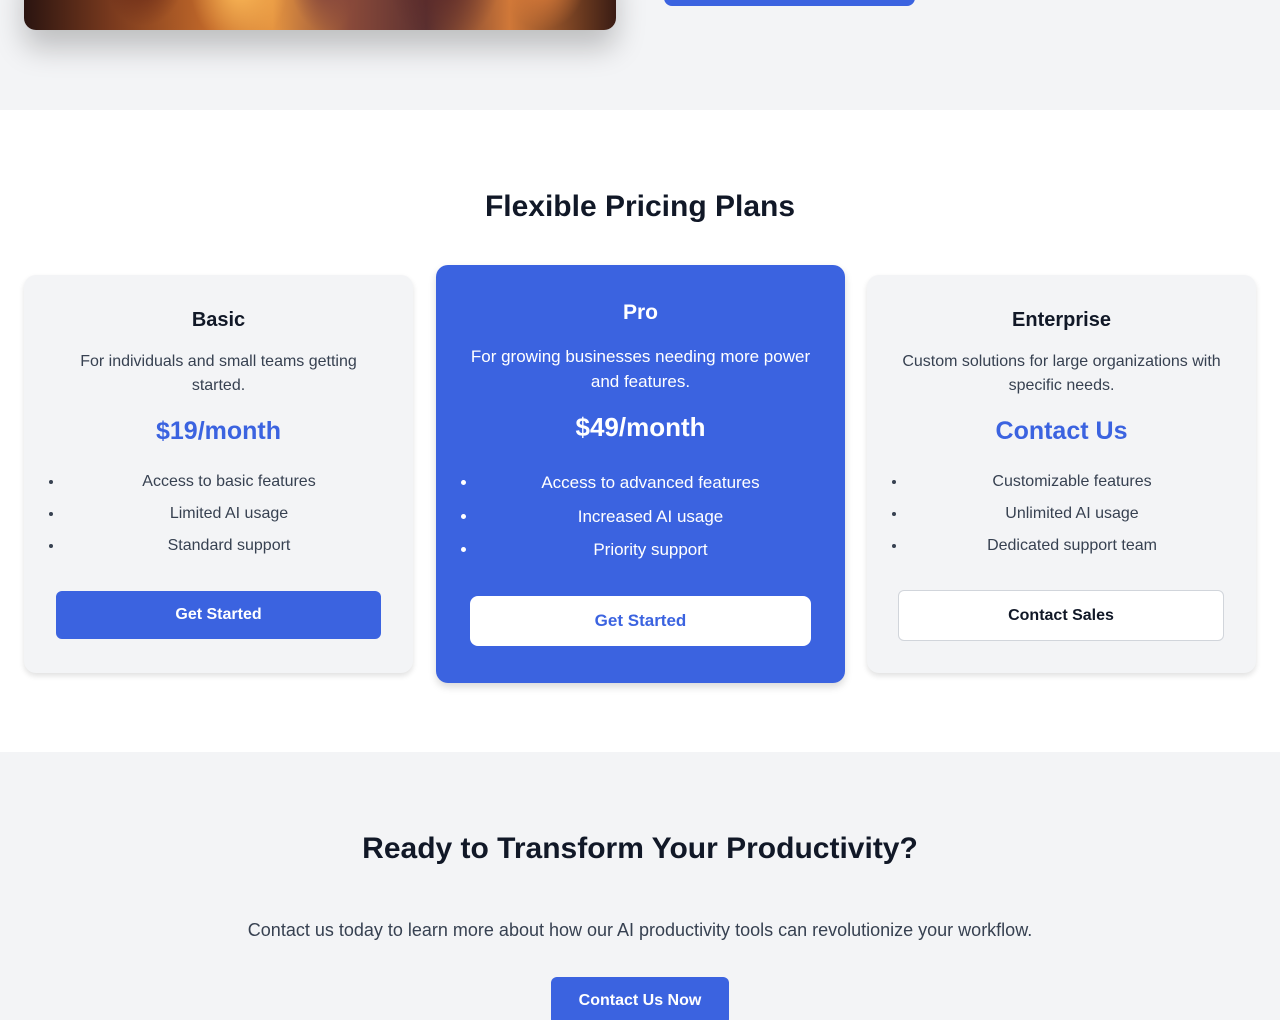  What do you see at coordinates (1072, 546) in the screenshot?
I see `plan-feature: Dedicated support team` at bounding box center [1072, 546].